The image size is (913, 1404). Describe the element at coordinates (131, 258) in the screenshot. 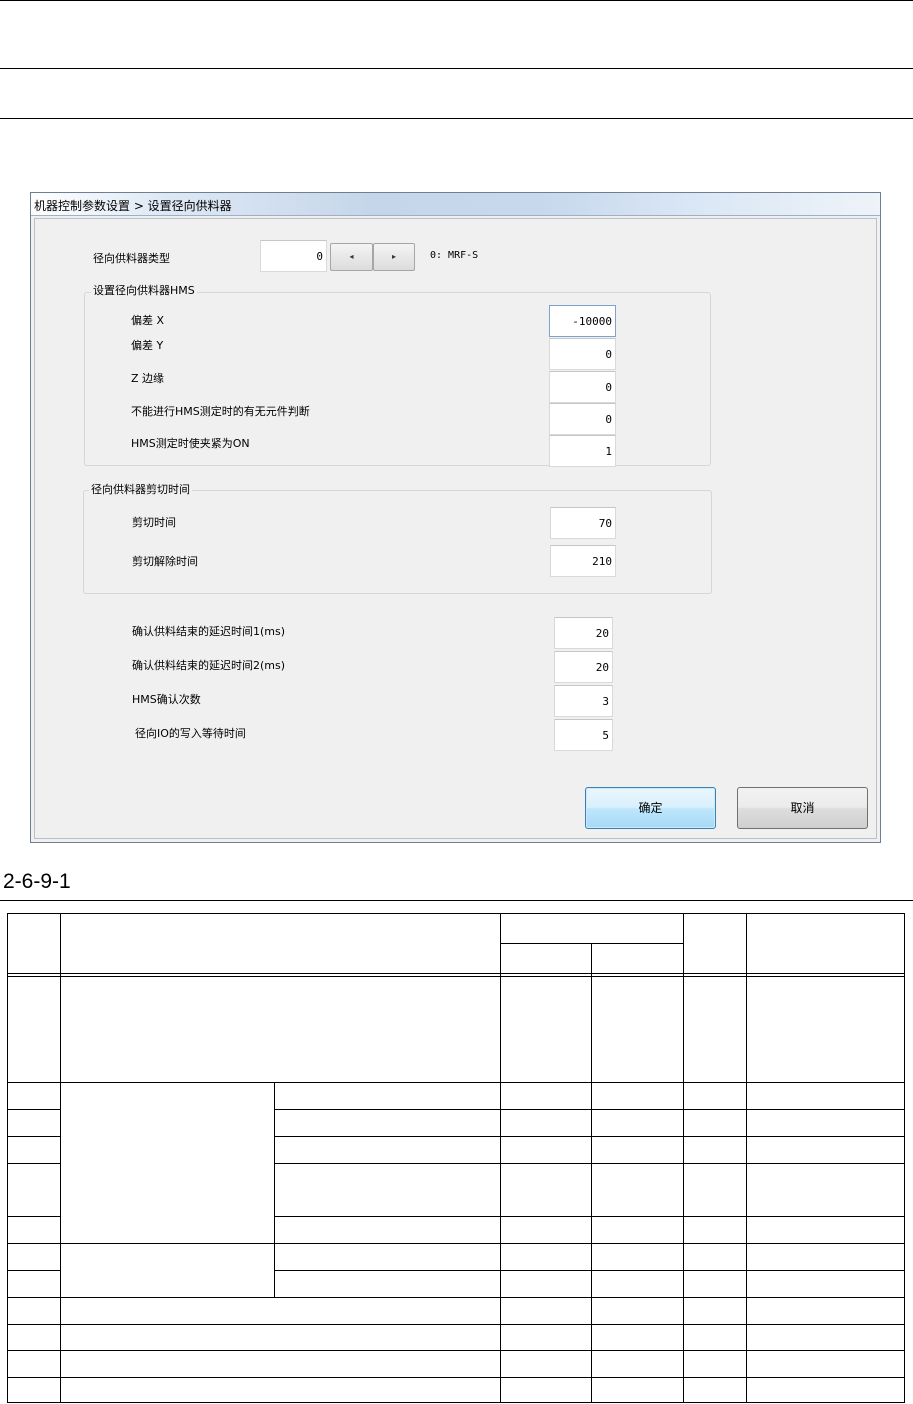

I see `feeder-type-label: 径向供料器类型` at that location.